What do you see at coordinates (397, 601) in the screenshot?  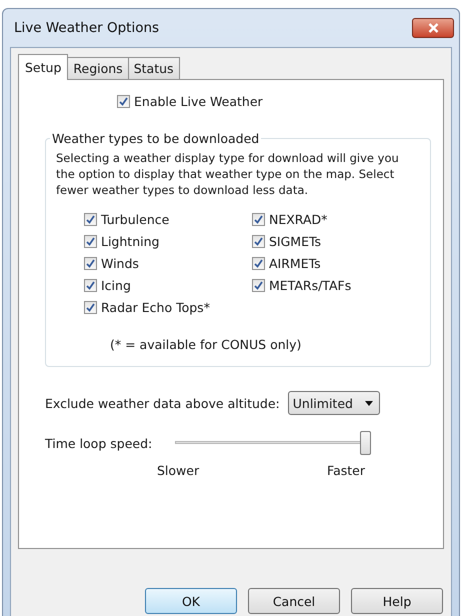 I see `dialog-button: Help` at bounding box center [397, 601].